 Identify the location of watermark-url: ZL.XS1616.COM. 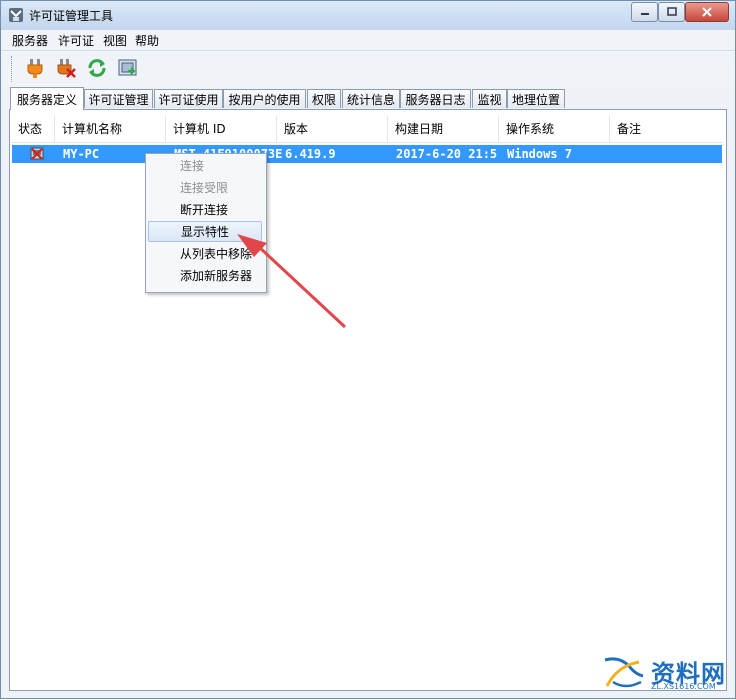
(683, 686).